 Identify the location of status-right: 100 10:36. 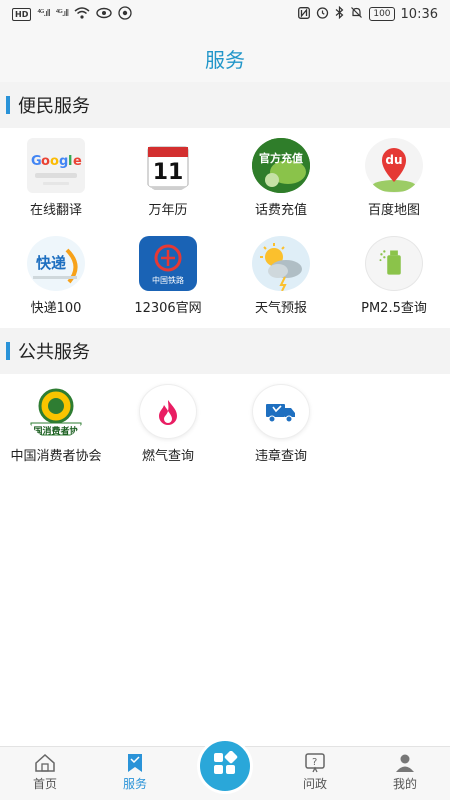
(368, 13).